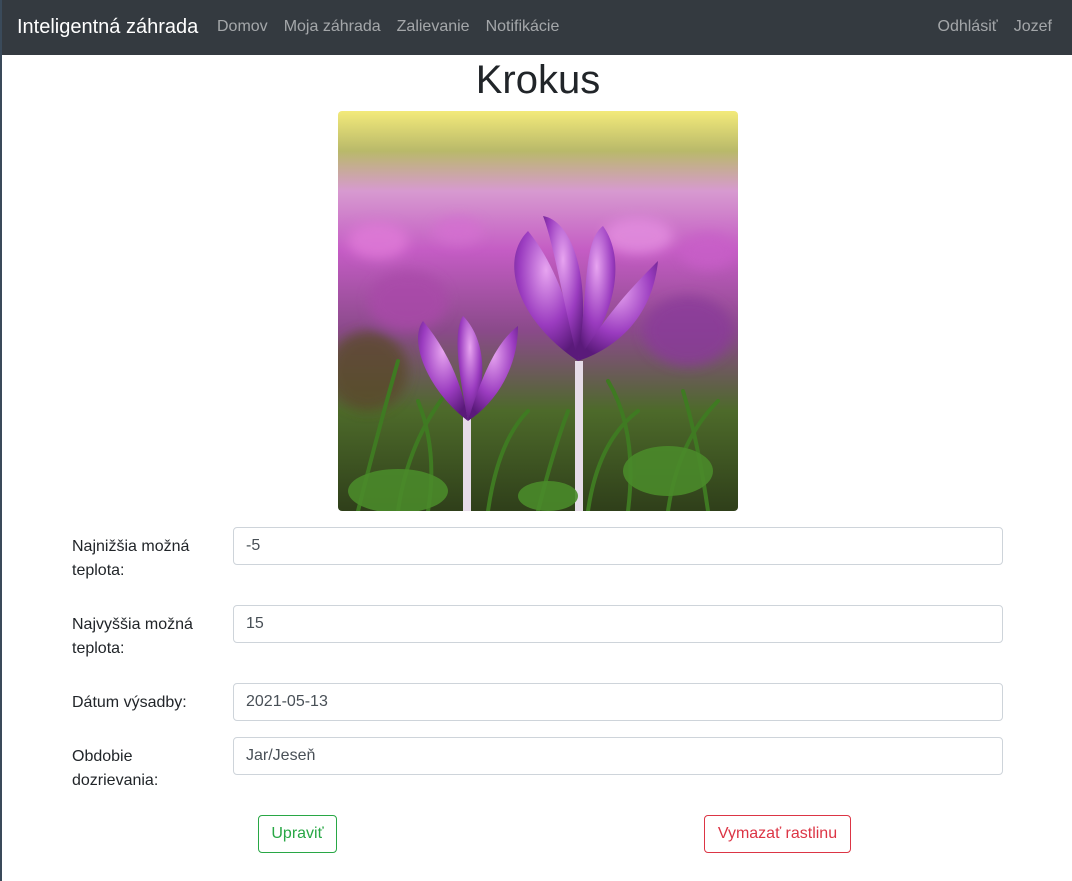 This screenshot has height=881, width=1072. What do you see at coordinates (107, 27) in the screenshot?
I see `navbar-brand: Inteligentná záhrada` at bounding box center [107, 27].